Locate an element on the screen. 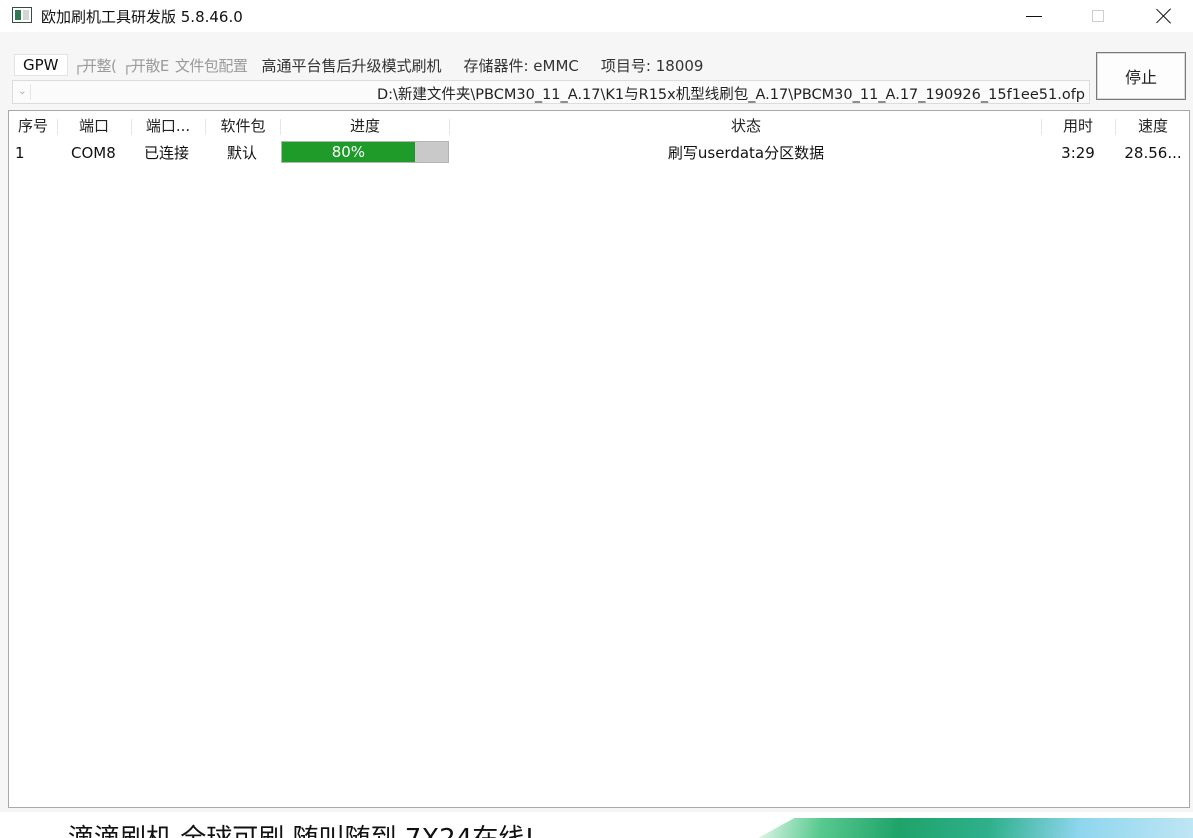 This screenshot has height=838, width=1193. minimize-icon is located at coordinates (1034, 16).